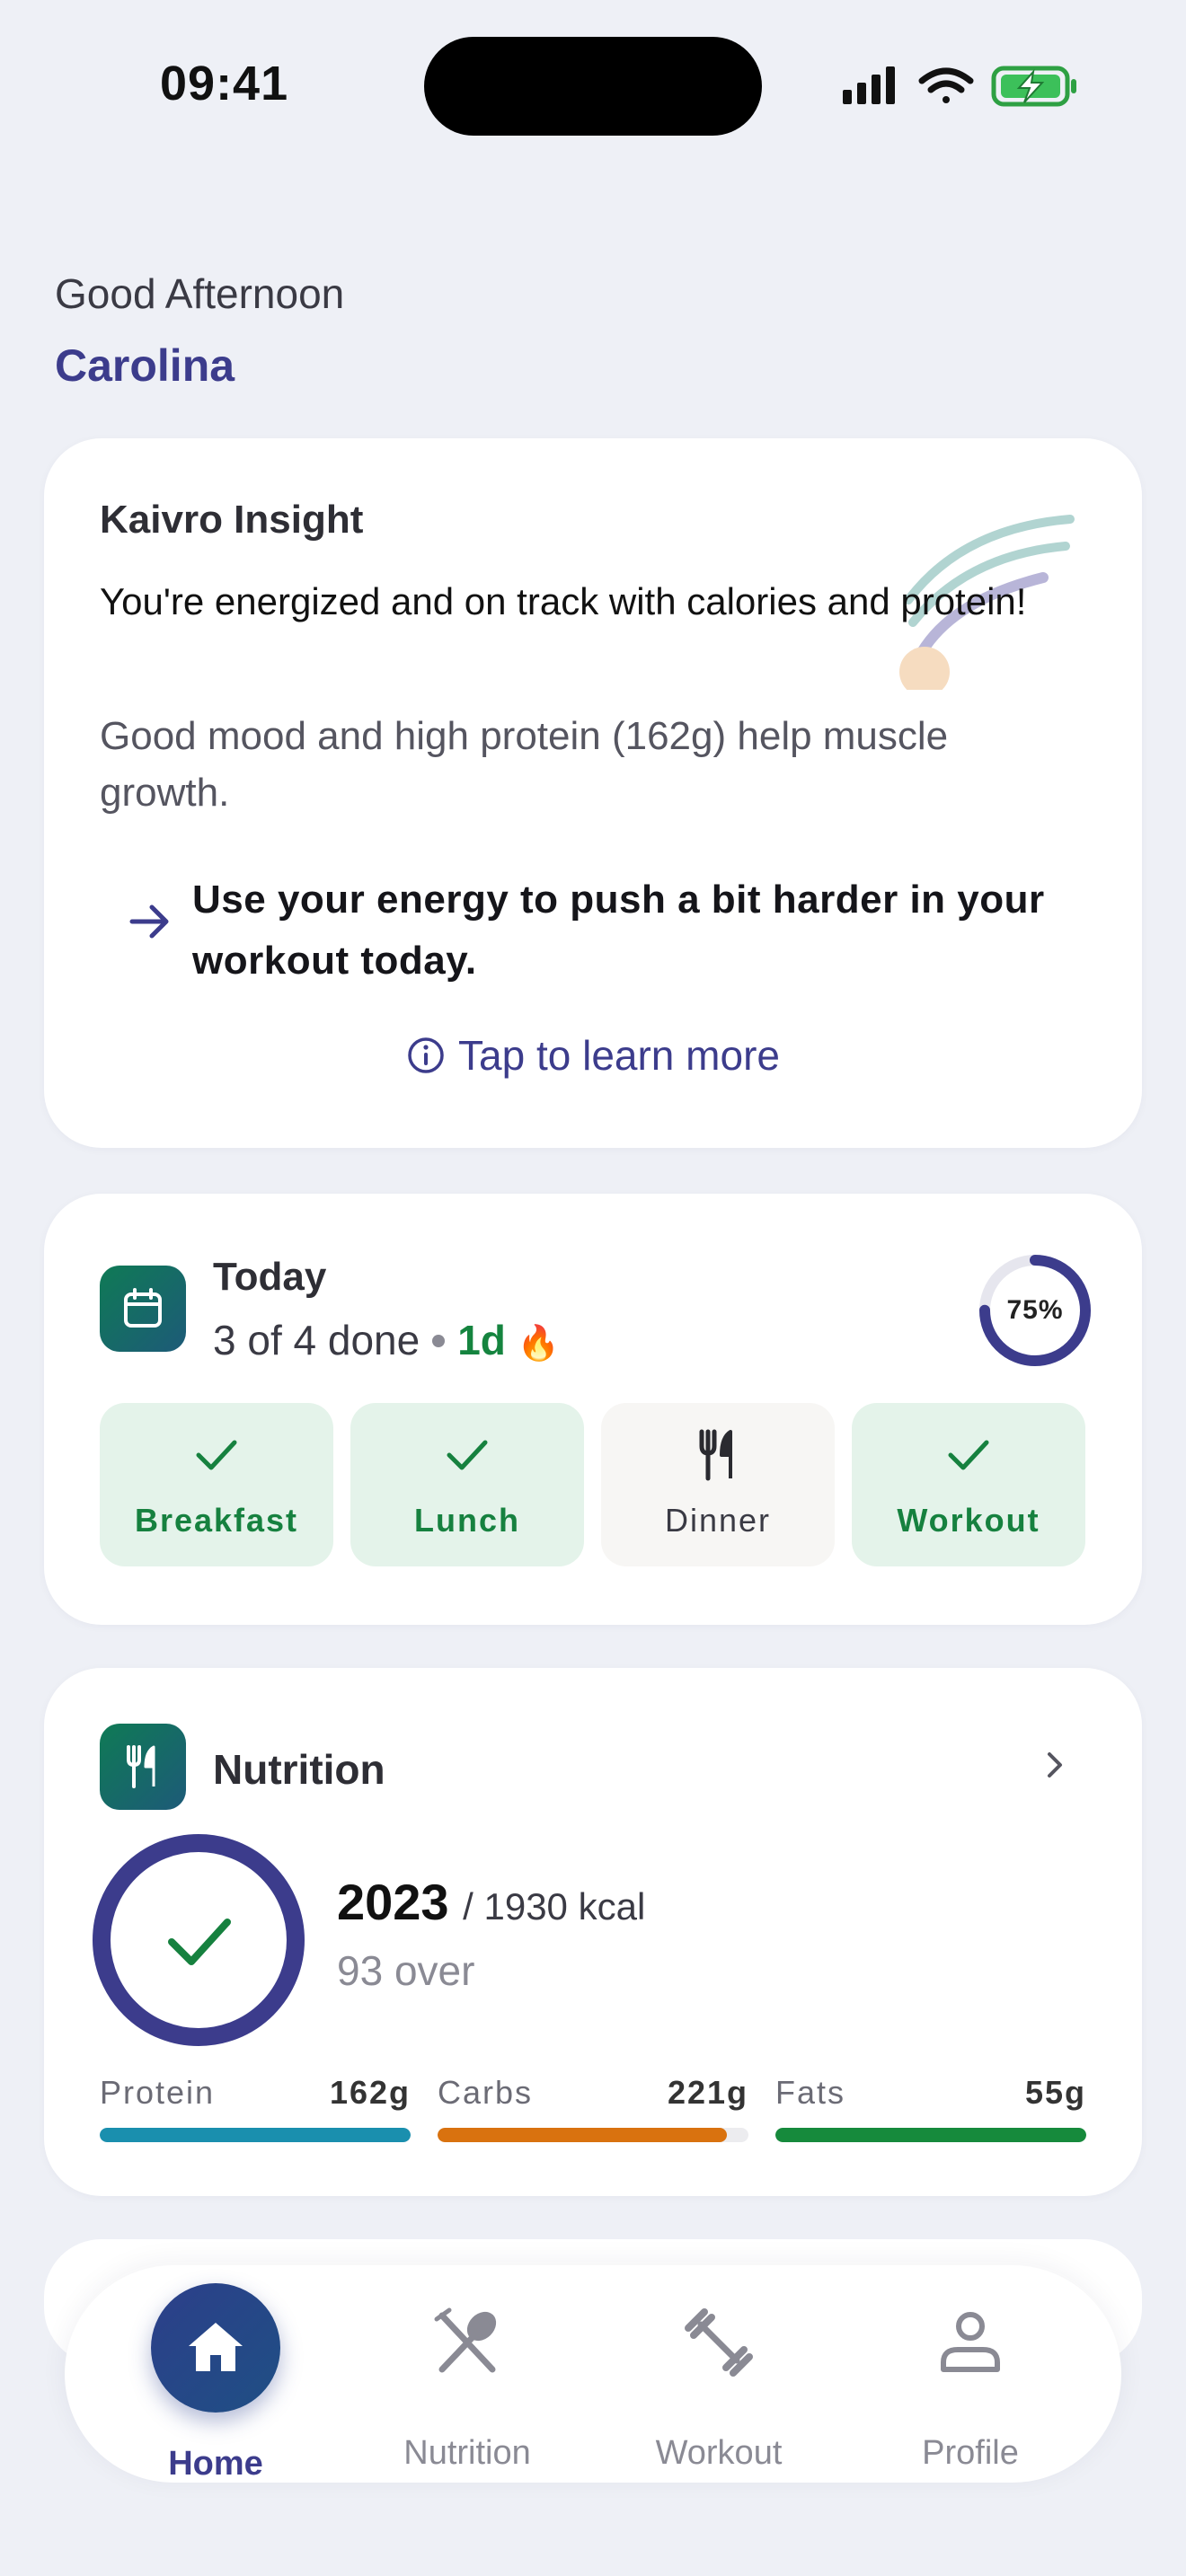 The image size is (1186, 2576). Describe the element at coordinates (299, 1769) in the screenshot. I see `nutrition-title: Nutrition` at that location.